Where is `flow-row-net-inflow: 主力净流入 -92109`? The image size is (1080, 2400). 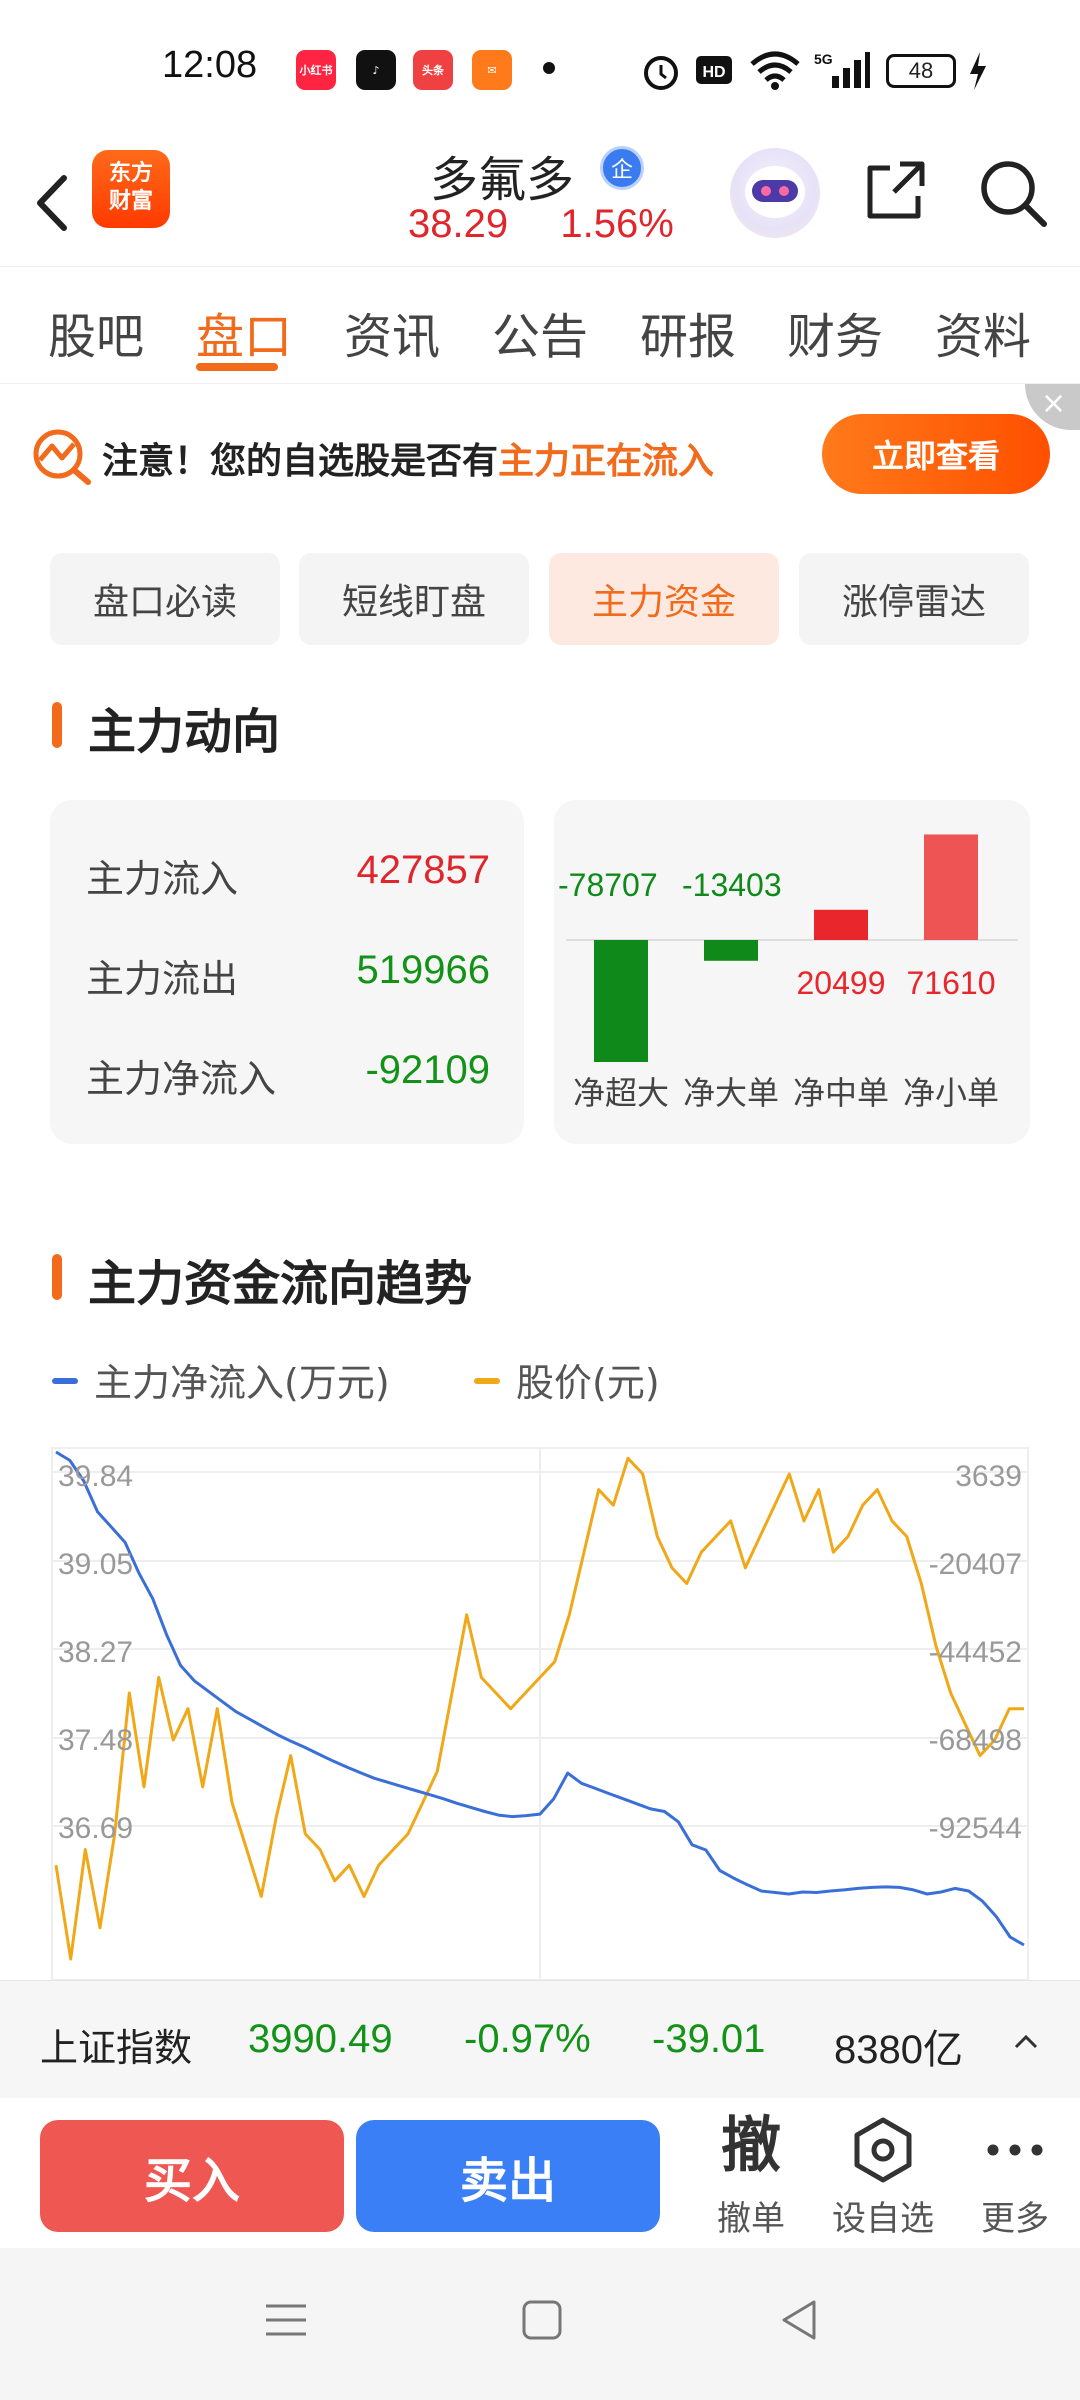 flow-row-net-inflow: 主力净流入 -92109 is located at coordinates (288, 1078).